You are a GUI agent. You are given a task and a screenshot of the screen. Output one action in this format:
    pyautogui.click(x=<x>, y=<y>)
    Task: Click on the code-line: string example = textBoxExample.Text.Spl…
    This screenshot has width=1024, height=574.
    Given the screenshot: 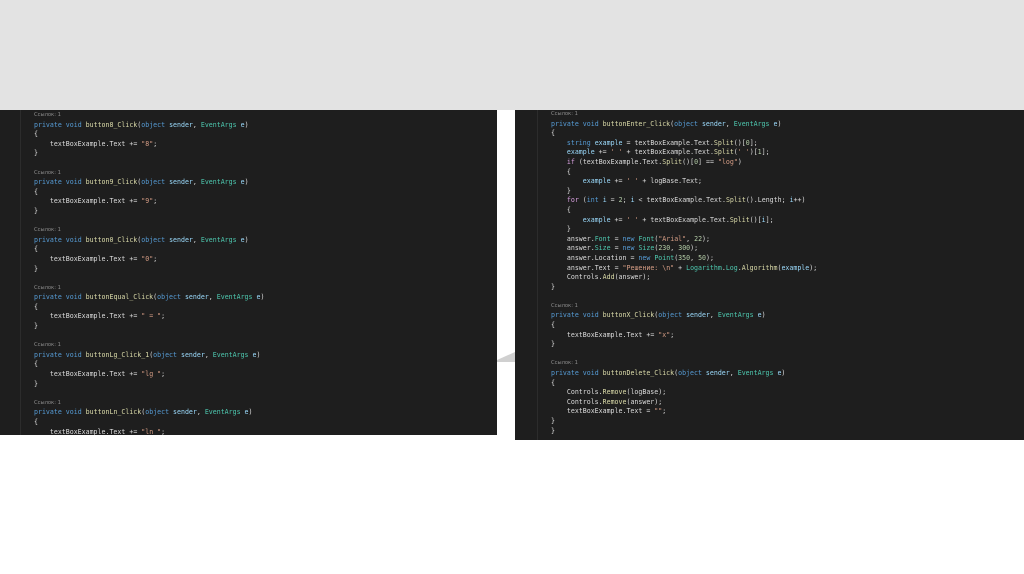 What is the action you would take?
    pyautogui.click(x=662, y=142)
    